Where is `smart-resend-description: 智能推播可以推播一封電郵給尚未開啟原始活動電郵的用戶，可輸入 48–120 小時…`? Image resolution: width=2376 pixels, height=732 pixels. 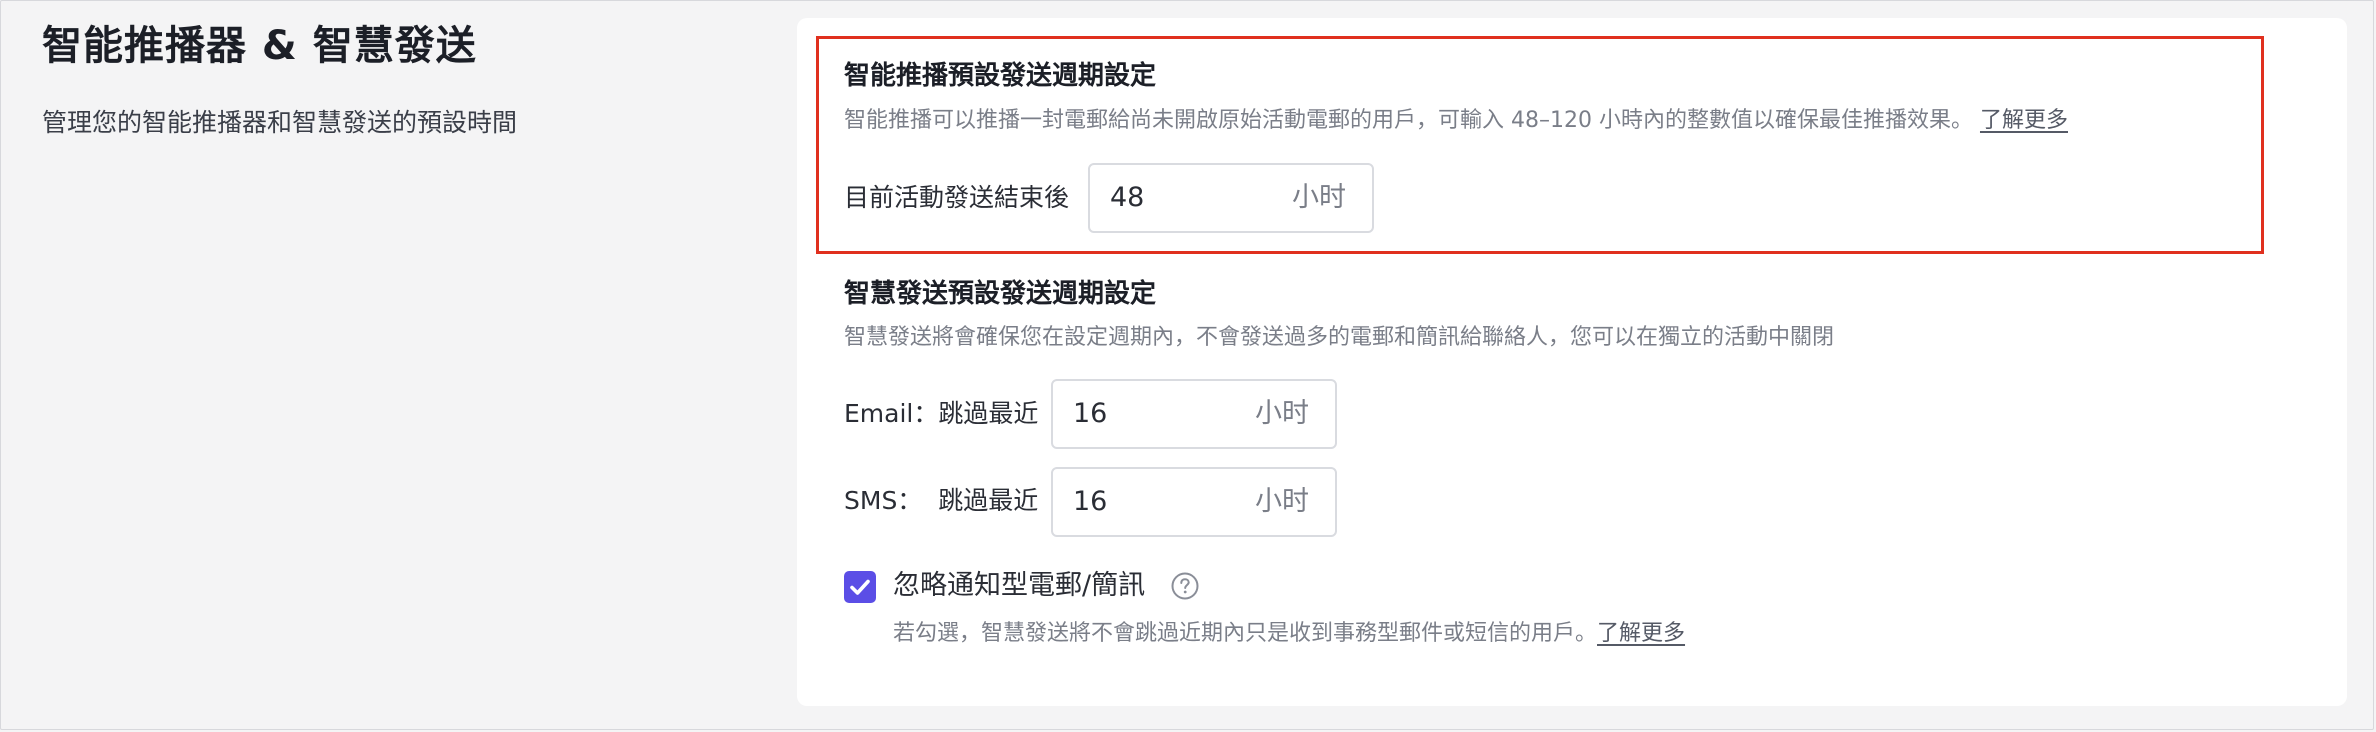
smart-resend-description: 智能推播可以推播一封電郵給尚未開啟原始活動電郵的用戶，可輸入 48–120 小時… is located at coordinates (1456, 121).